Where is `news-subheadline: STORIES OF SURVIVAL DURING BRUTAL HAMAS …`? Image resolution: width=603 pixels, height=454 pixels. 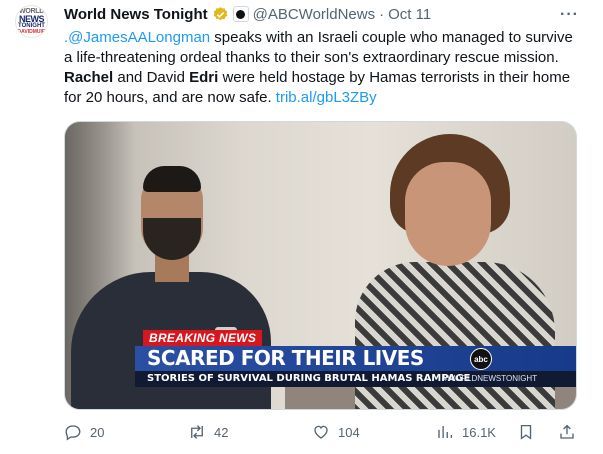 news-subheadline: STORIES OF SURVIVAL DURING BRUTAL HAMAS … is located at coordinates (309, 378).